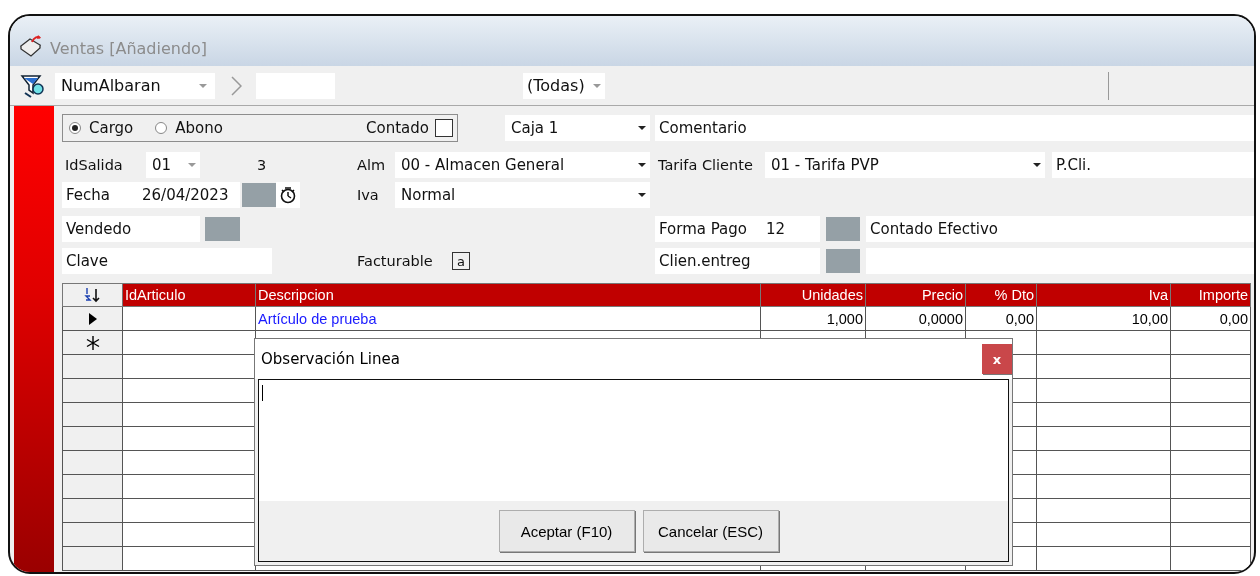 Image resolution: width=1260 pixels, height=576 pixels. I want to click on field-label: Iva, so click(368, 195).